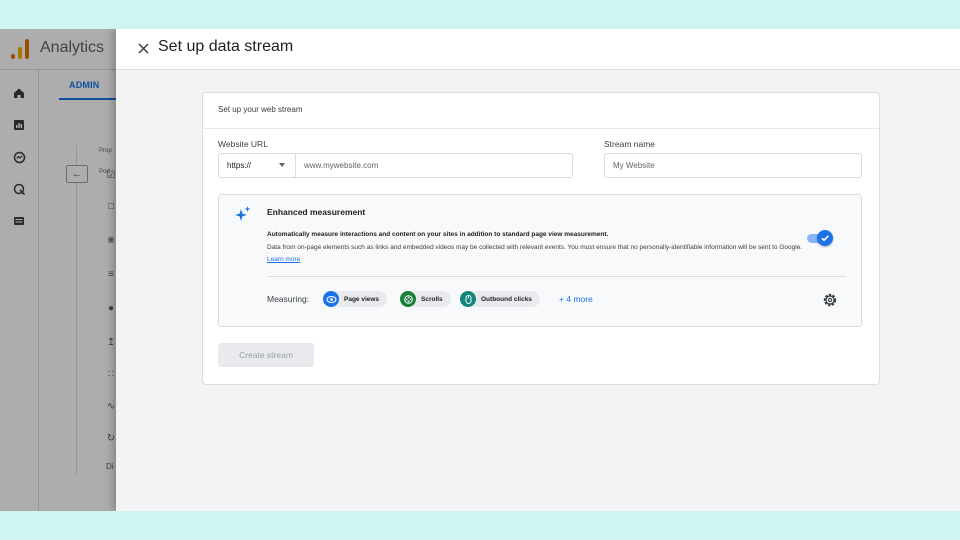 Image resolution: width=960 pixels, height=540 pixels. Describe the element at coordinates (830, 300) in the screenshot. I see `settings-gear-icon` at that location.